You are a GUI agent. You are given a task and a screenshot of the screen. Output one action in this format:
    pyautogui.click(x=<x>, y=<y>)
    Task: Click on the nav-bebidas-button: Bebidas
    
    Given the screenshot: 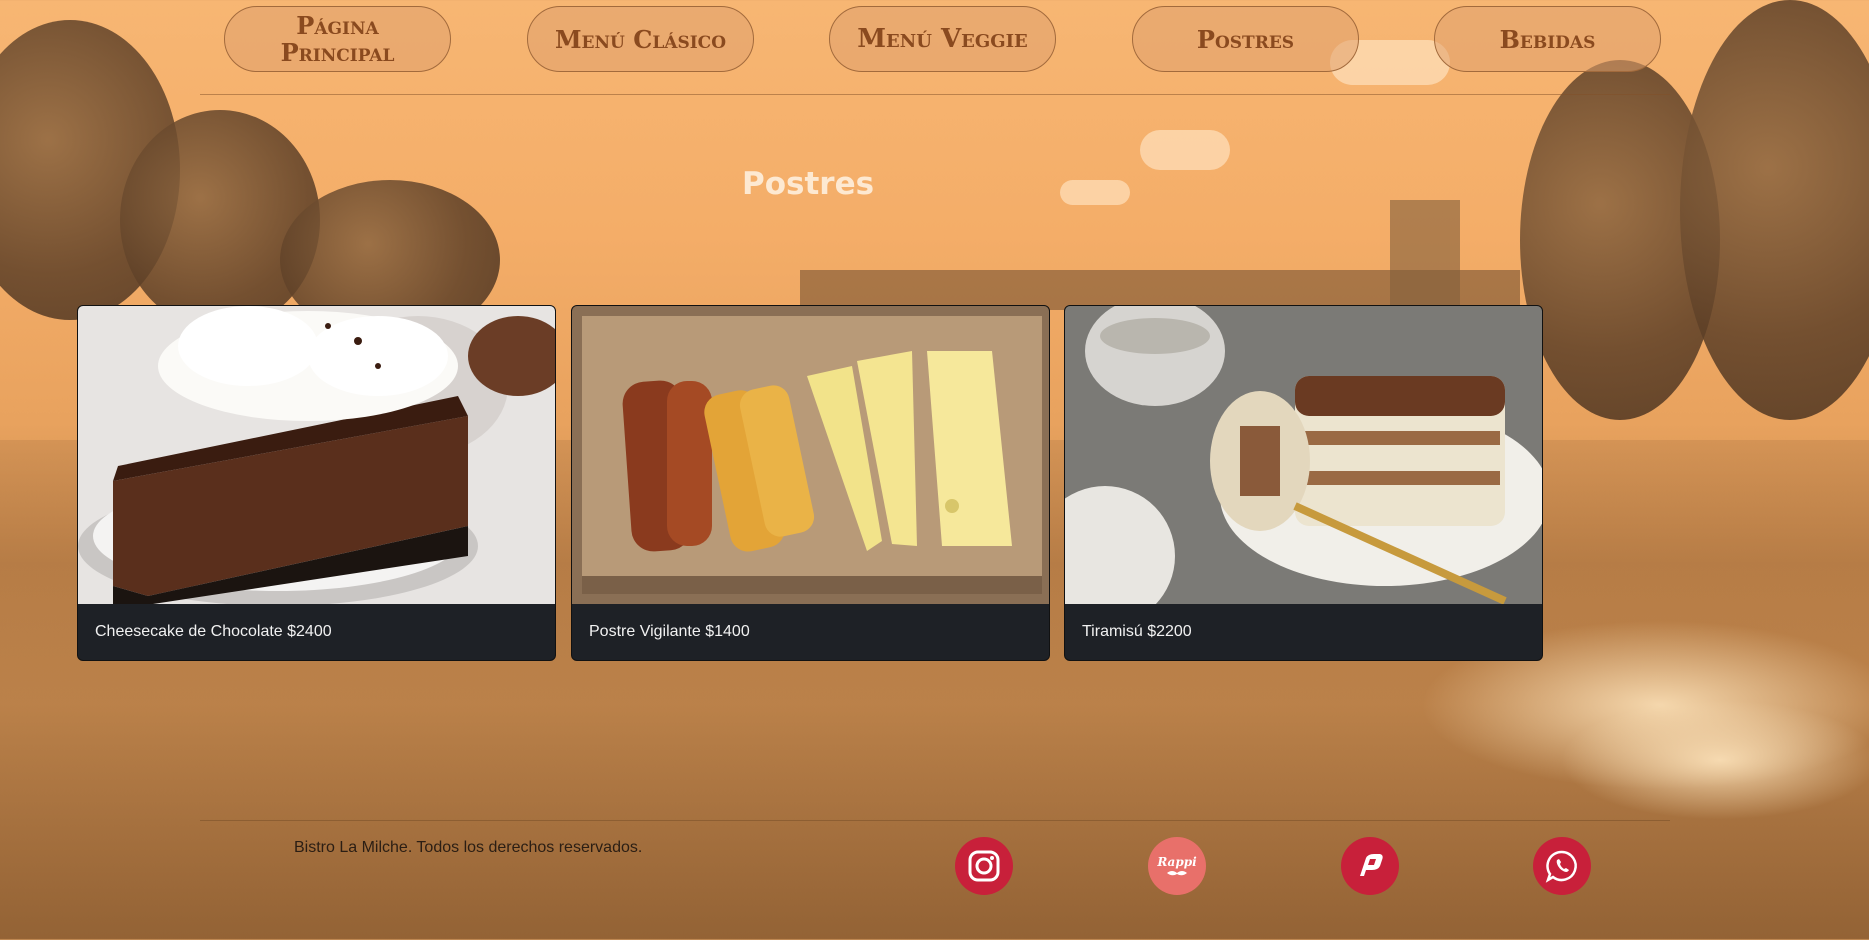 What is the action you would take?
    pyautogui.click(x=1547, y=39)
    